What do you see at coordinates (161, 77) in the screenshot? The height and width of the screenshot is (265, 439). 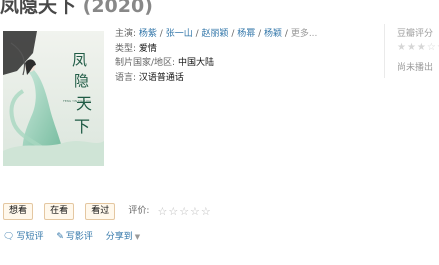 I see `language-value: 汉语普通话` at bounding box center [161, 77].